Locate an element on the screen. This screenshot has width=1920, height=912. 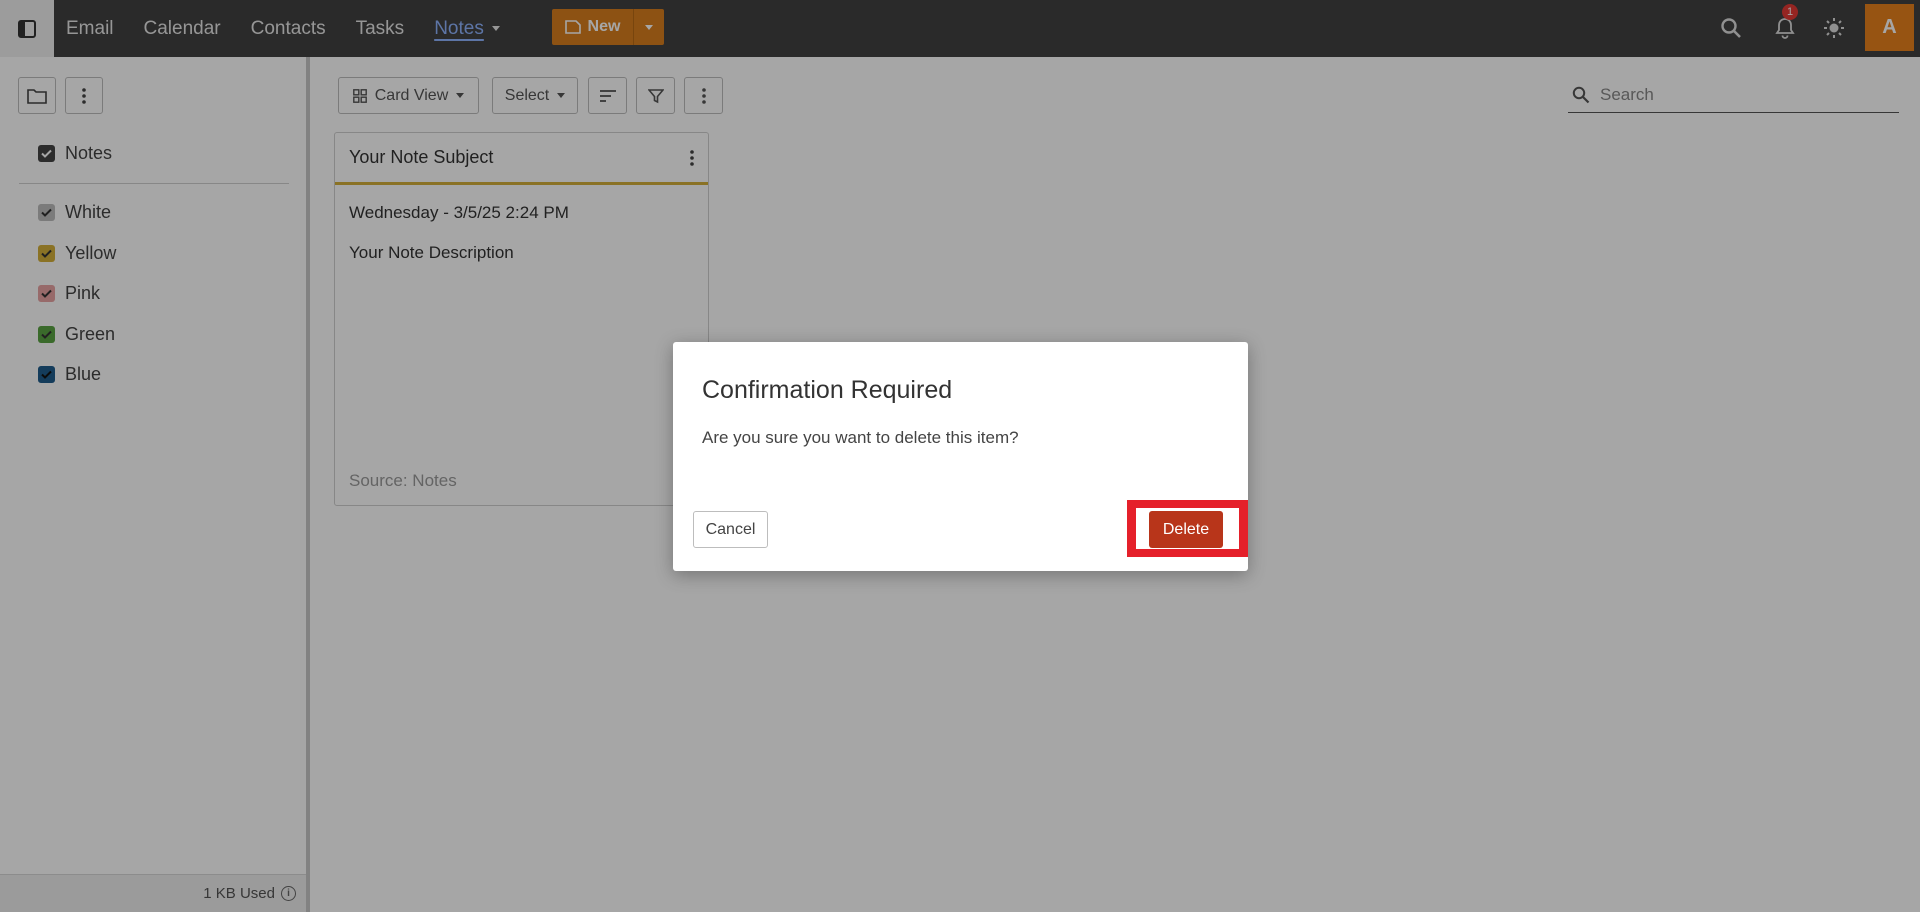
dialog-title: Confirmation Required is located at coordinates (827, 390).